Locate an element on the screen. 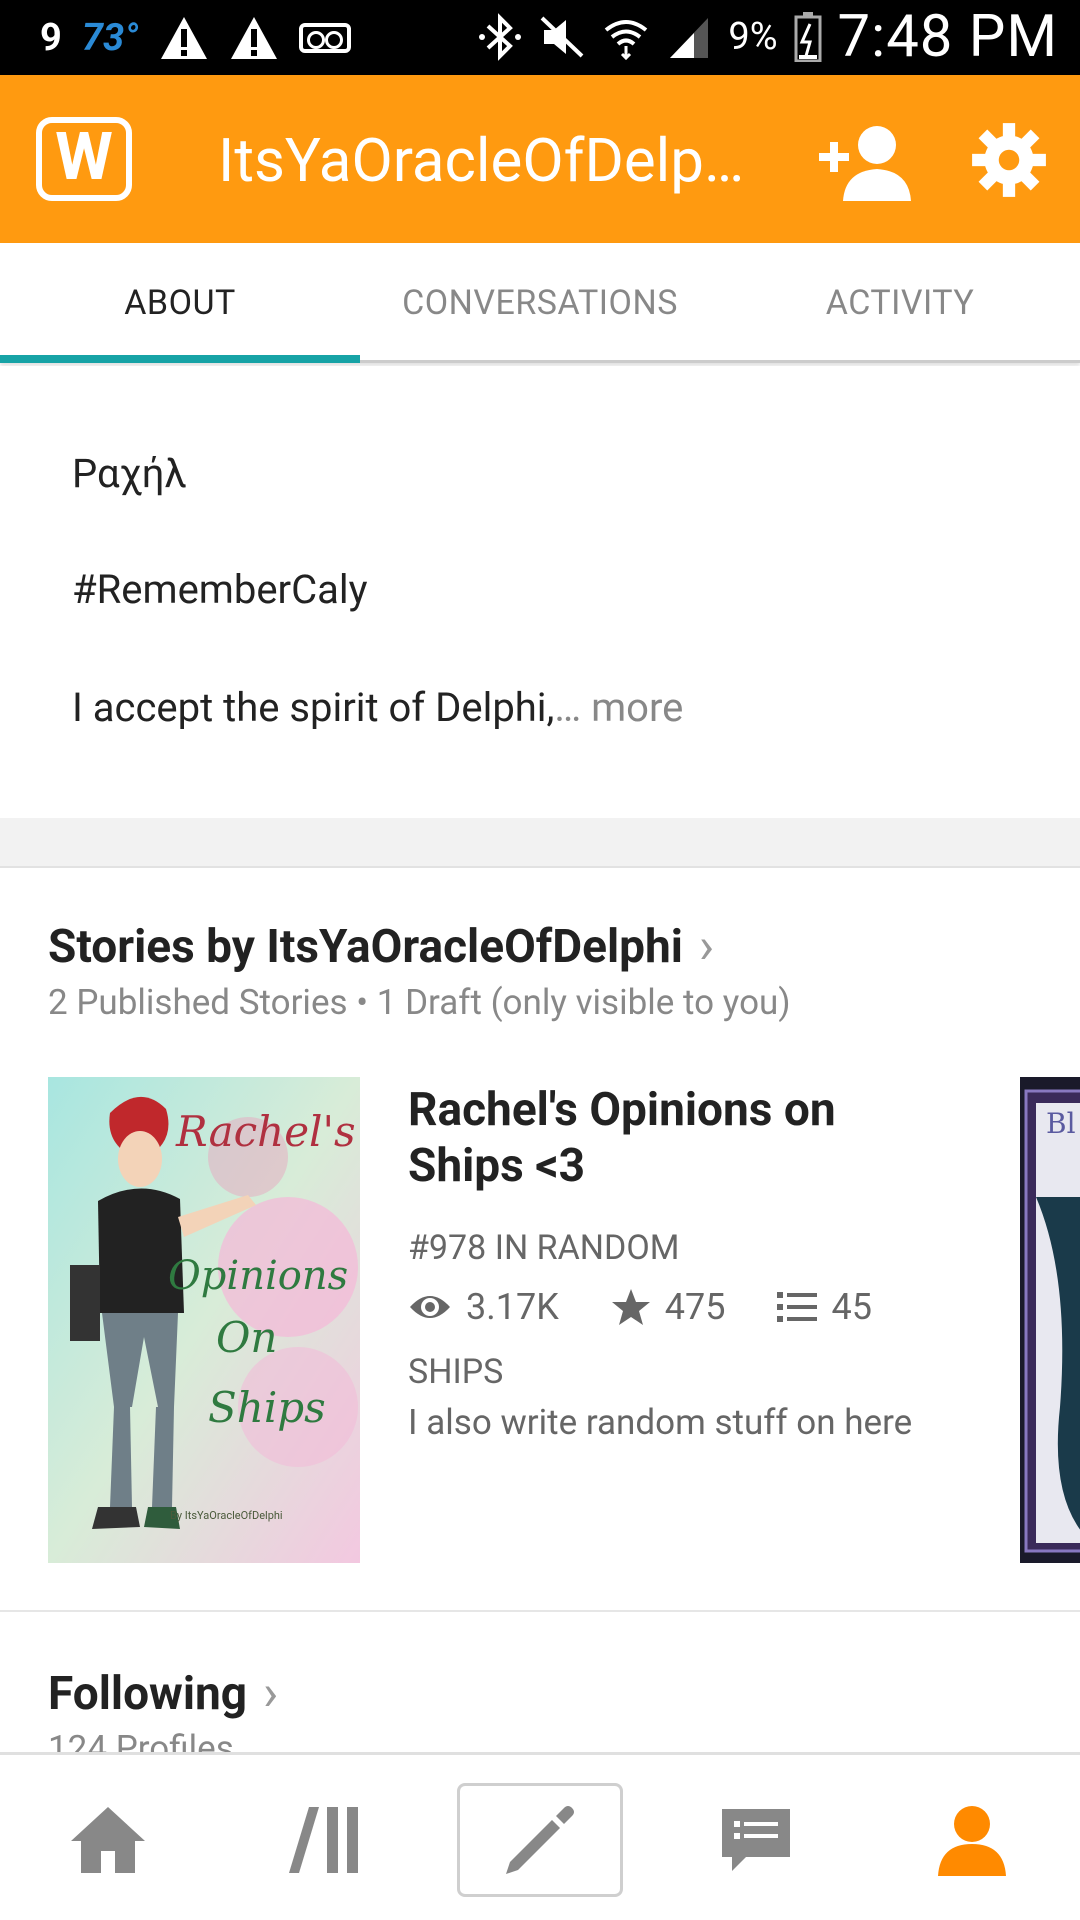 The image size is (1080, 1920). nav-profile is located at coordinates (972, 1840).